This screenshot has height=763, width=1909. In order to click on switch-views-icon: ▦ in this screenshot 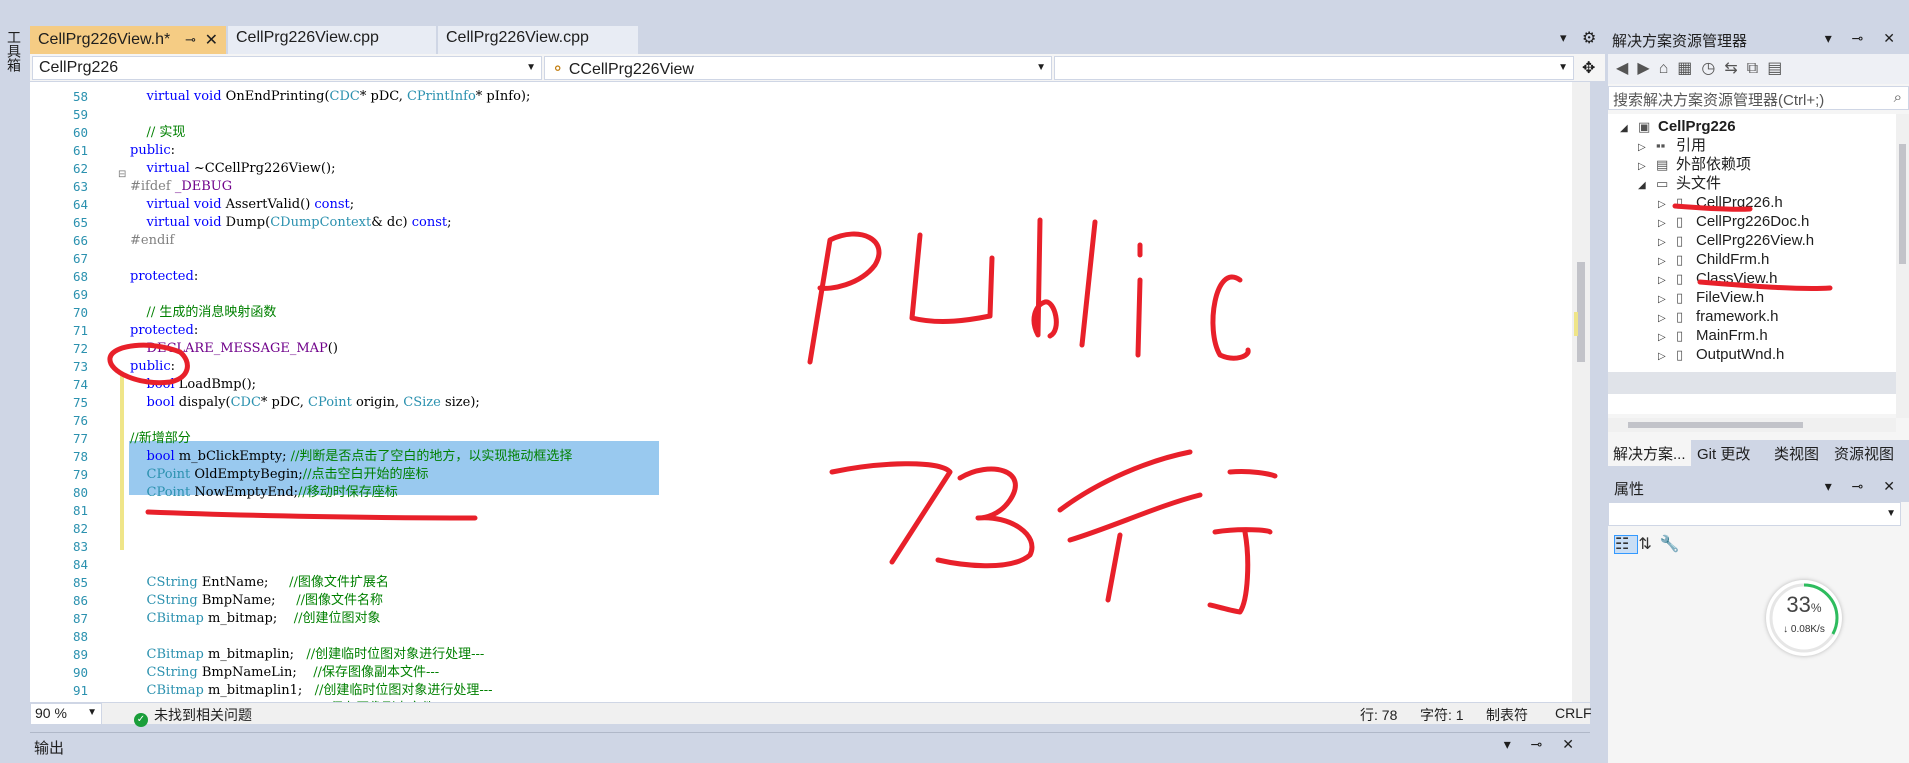, I will do `click(1689, 68)`.